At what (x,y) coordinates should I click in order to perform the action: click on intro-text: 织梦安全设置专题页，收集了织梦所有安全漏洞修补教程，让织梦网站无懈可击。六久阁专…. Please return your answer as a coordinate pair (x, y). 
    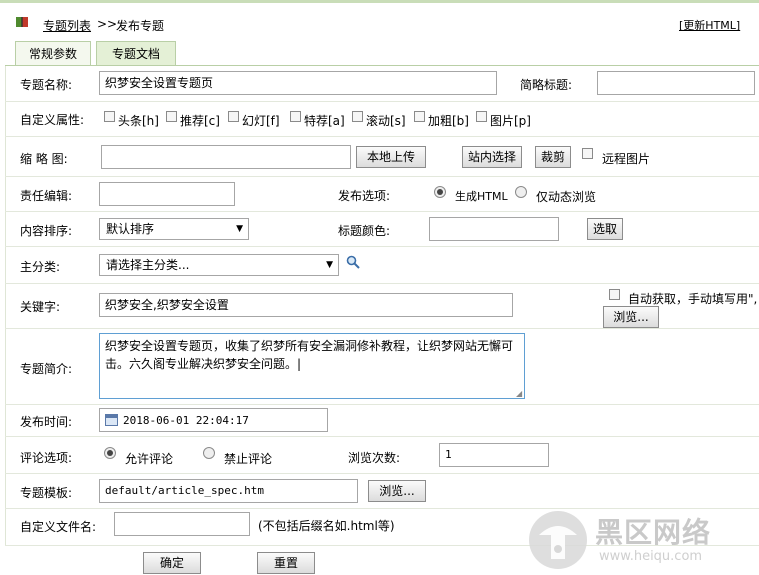
    Looking at the image, I should click on (309, 355).